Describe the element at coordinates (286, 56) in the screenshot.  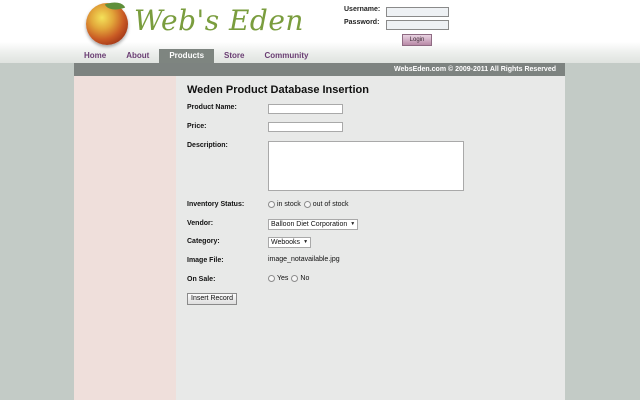
I see `nav-community: Community` at that location.